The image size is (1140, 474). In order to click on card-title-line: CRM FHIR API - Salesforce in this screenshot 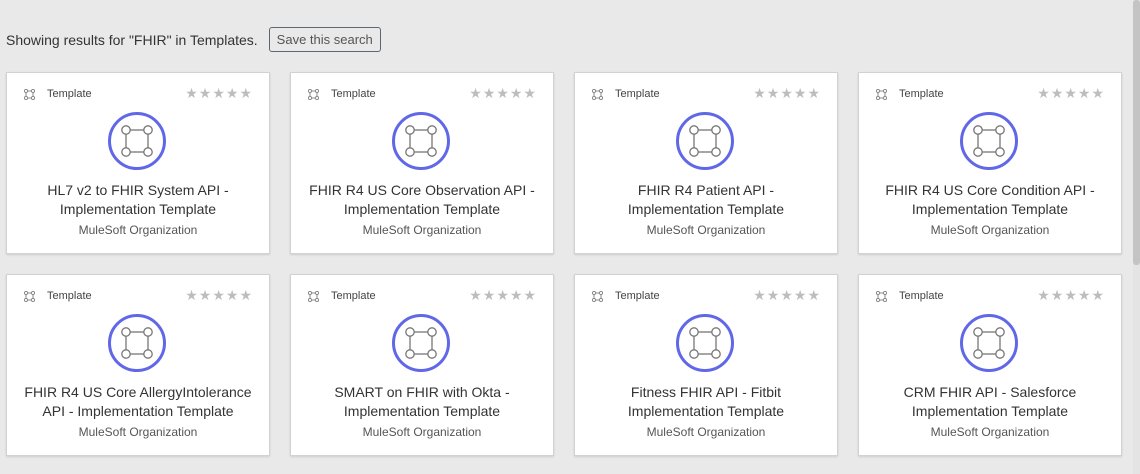, I will do `click(990, 392)`.